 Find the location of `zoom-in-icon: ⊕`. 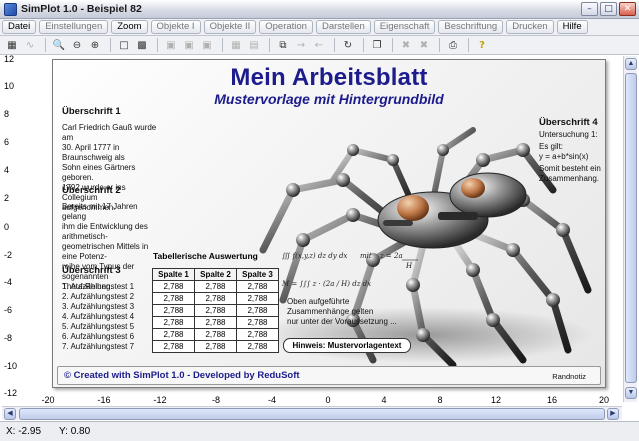

zoom-in-icon: ⊕ is located at coordinates (95, 45).